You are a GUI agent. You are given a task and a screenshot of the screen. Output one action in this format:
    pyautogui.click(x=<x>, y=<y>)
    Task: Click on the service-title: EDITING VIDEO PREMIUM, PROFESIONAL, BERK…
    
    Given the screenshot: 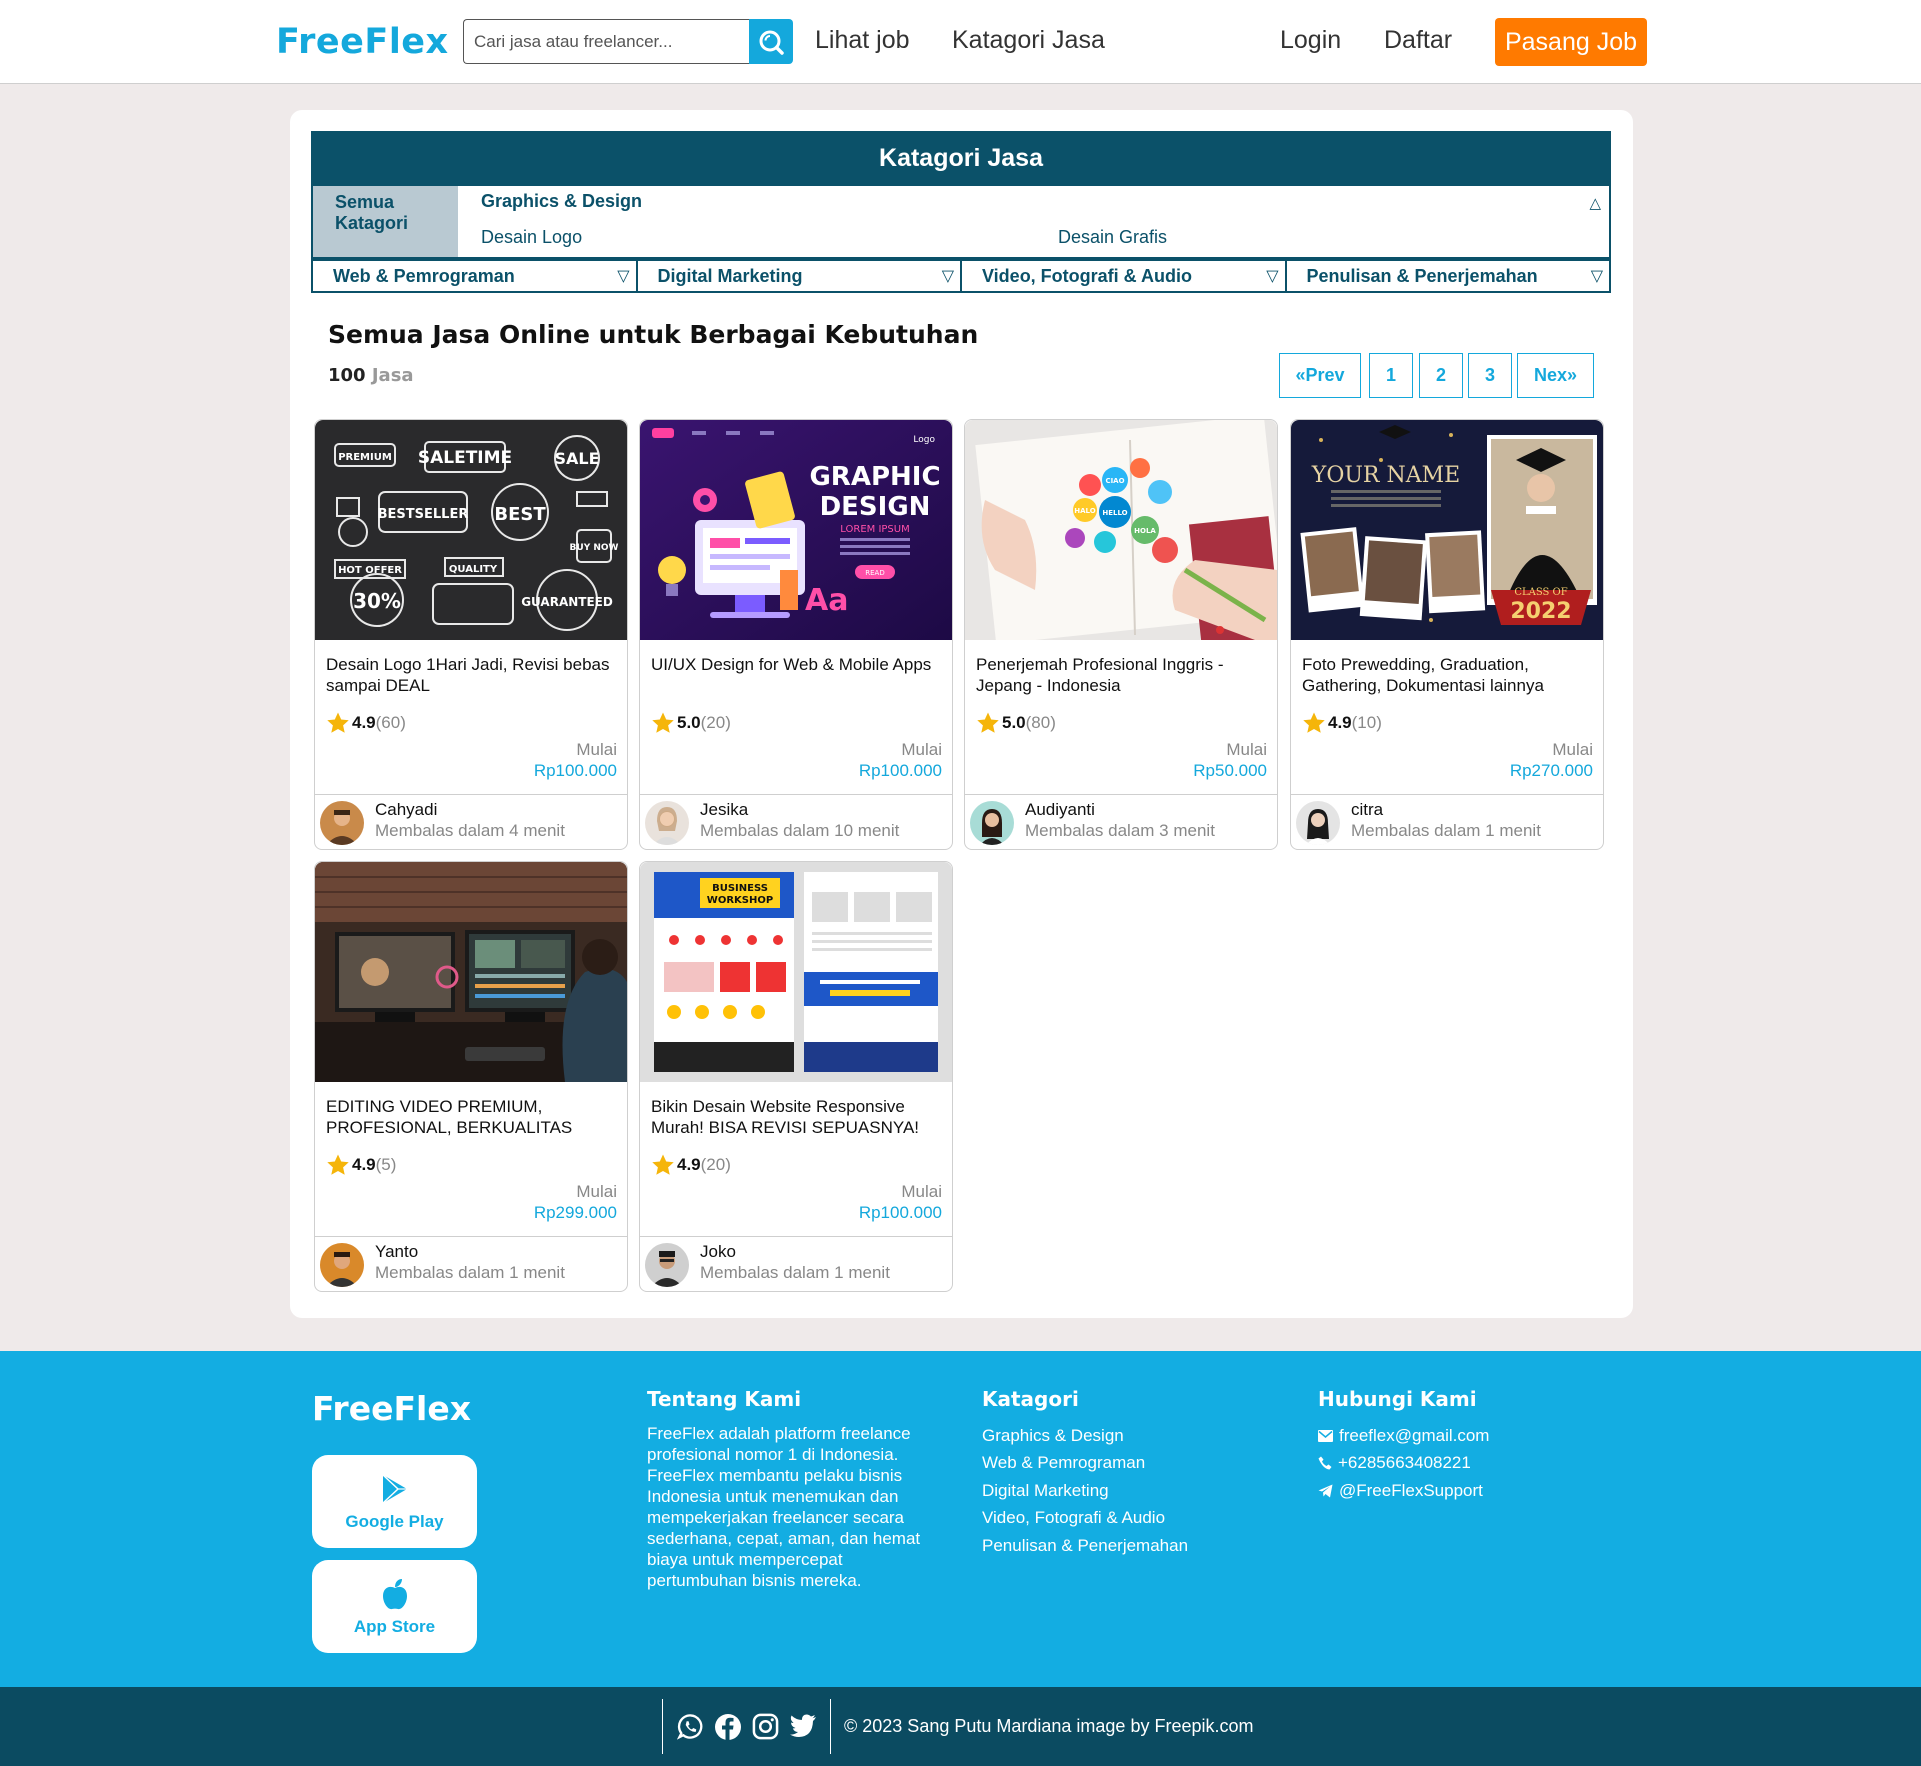 What is the action you would take?
    pyautogui.click(x=473, y=1117)
    